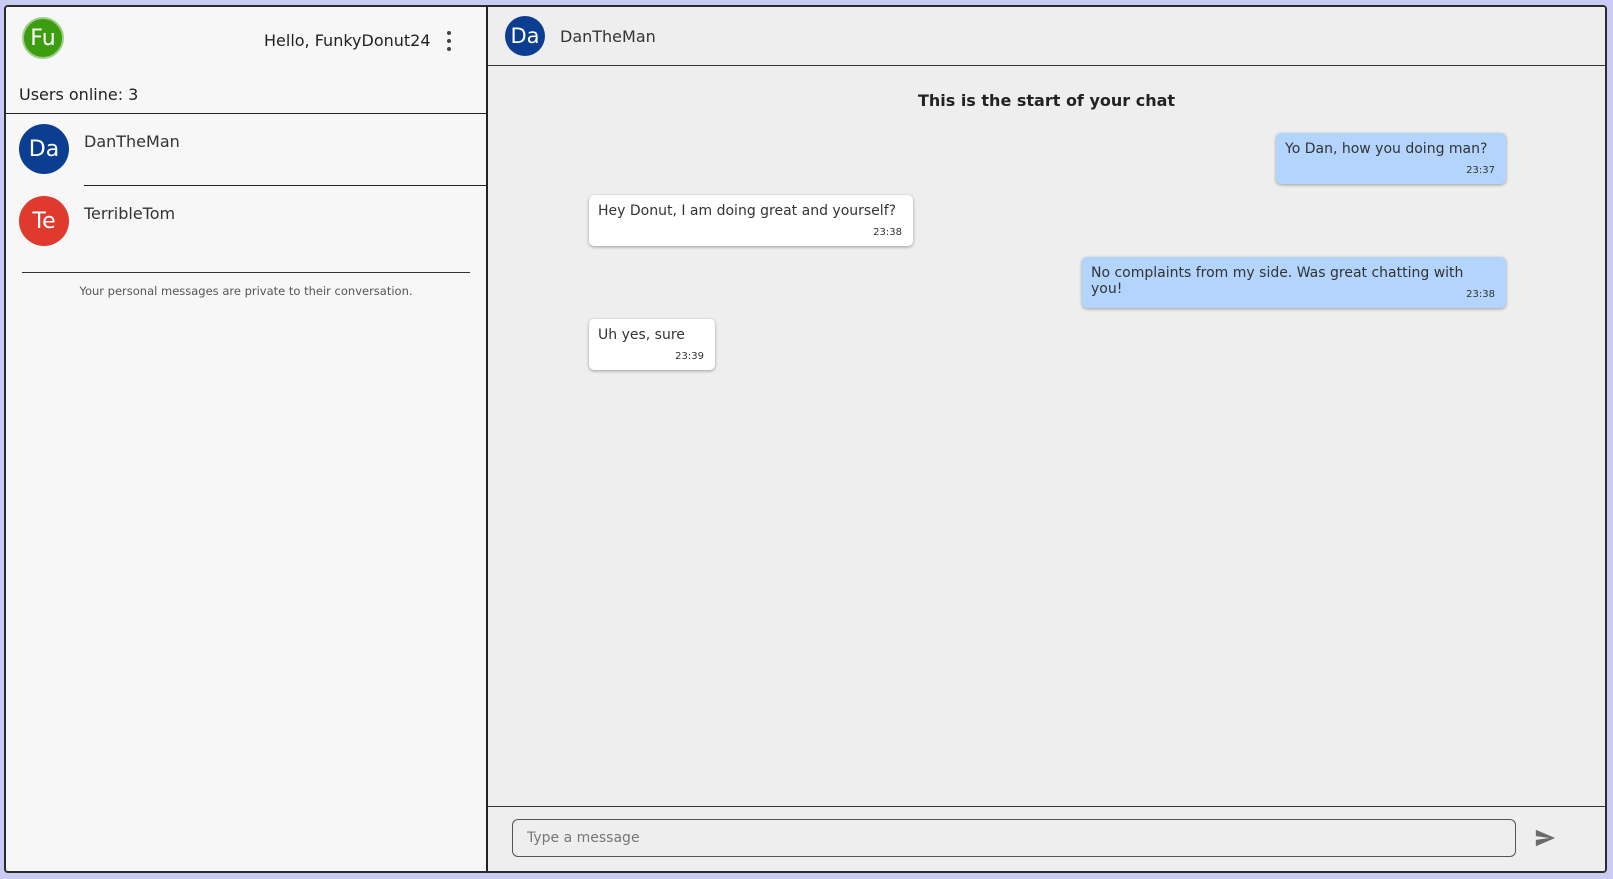  Describe the element at coordinates (641, 335) in the screenshot. I see `message-text: Uh yes, sure` at that location.